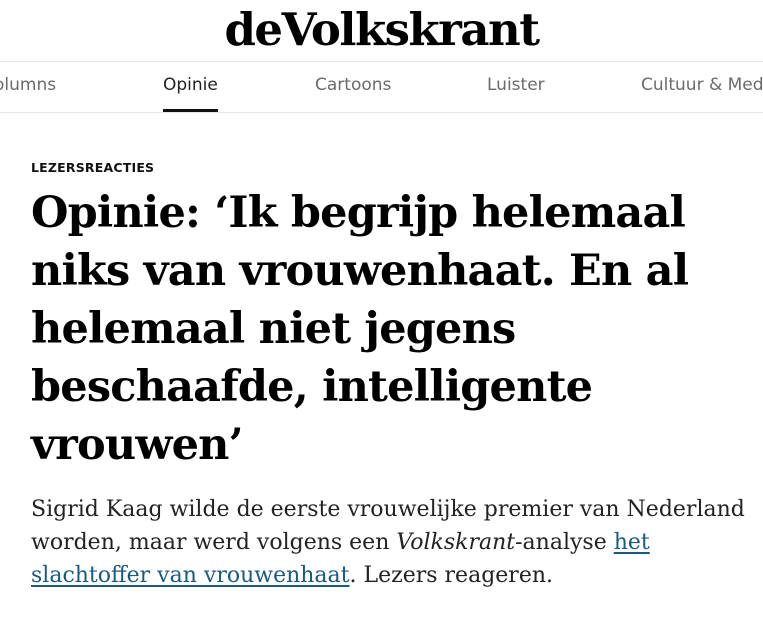  I want to click on intro-text: . Lezers reageren., so click(451, 575).